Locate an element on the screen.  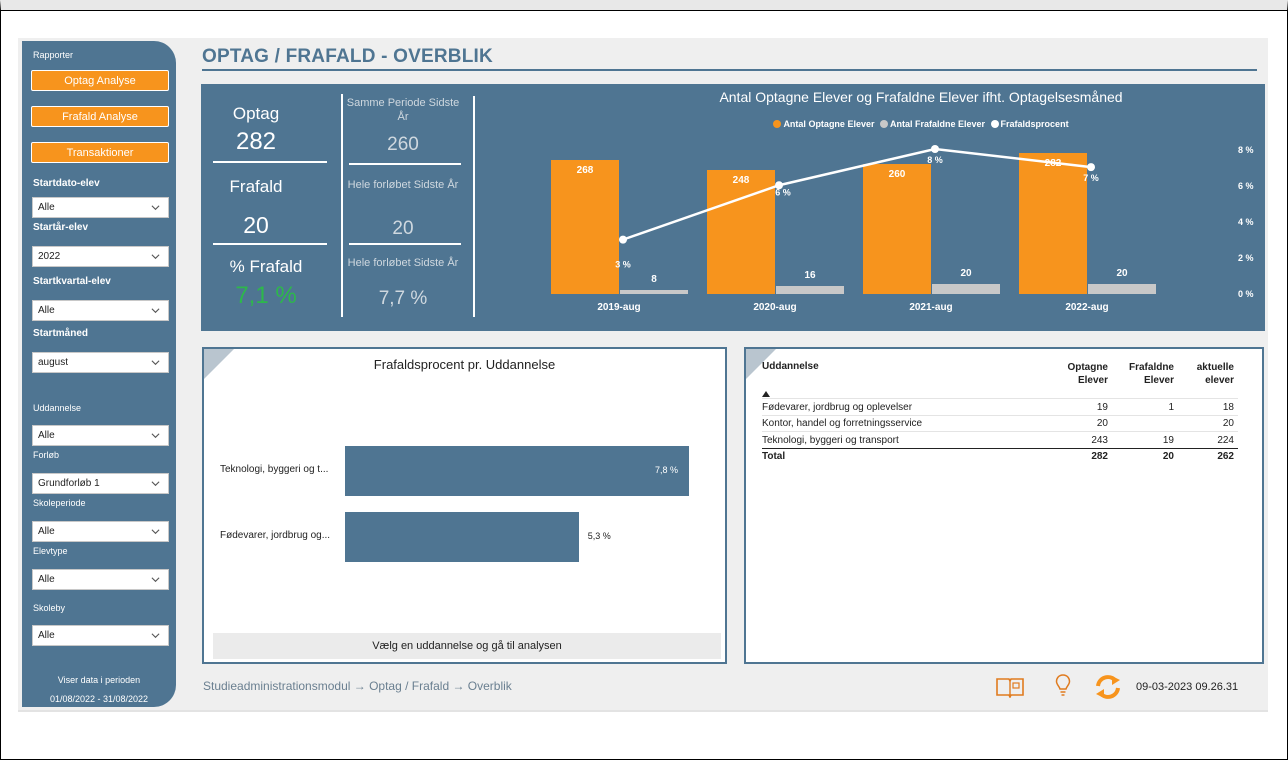
col-header-frafaldne: Frafaldne Elever is located at coordinates (1146, 374).